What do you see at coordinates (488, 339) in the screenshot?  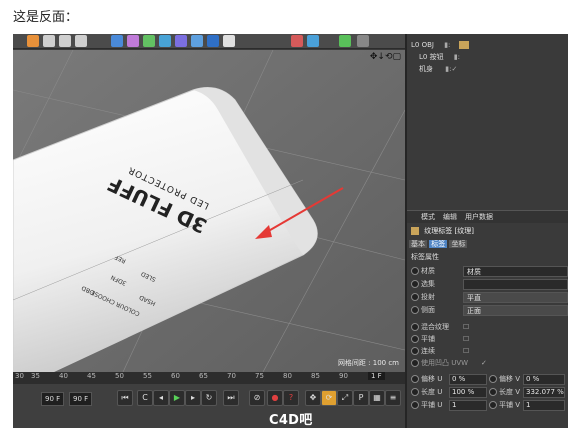 I see `prop-tile: 平铺 ☐` at bounding box center [488, 339].